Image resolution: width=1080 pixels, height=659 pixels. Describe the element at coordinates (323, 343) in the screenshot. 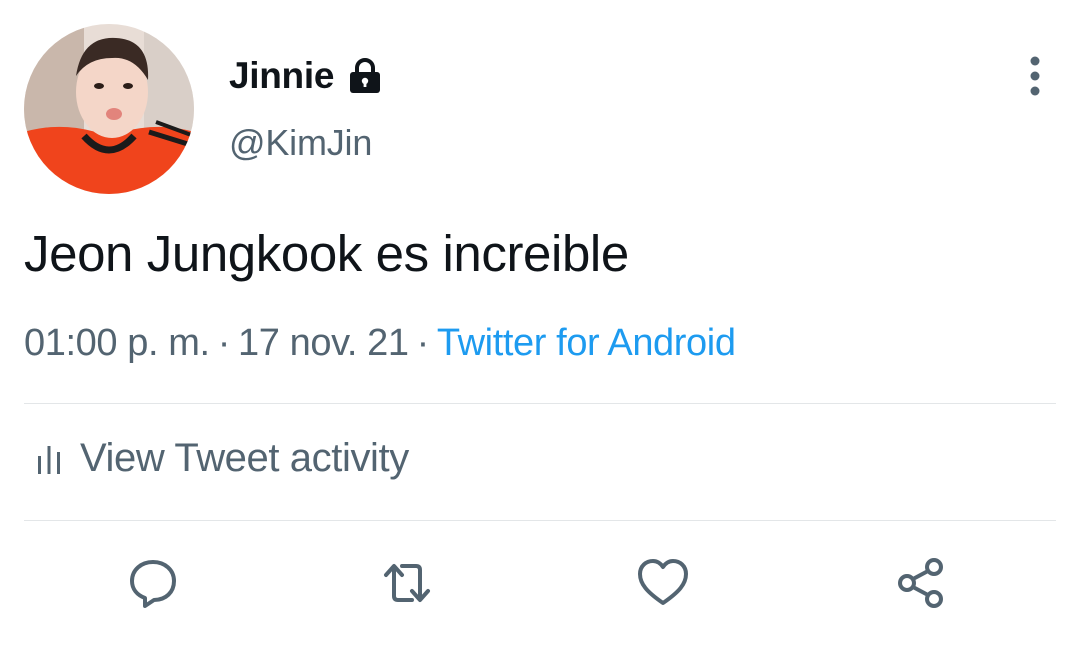

I see `tweet-date: 17 nov. 21` at that location.